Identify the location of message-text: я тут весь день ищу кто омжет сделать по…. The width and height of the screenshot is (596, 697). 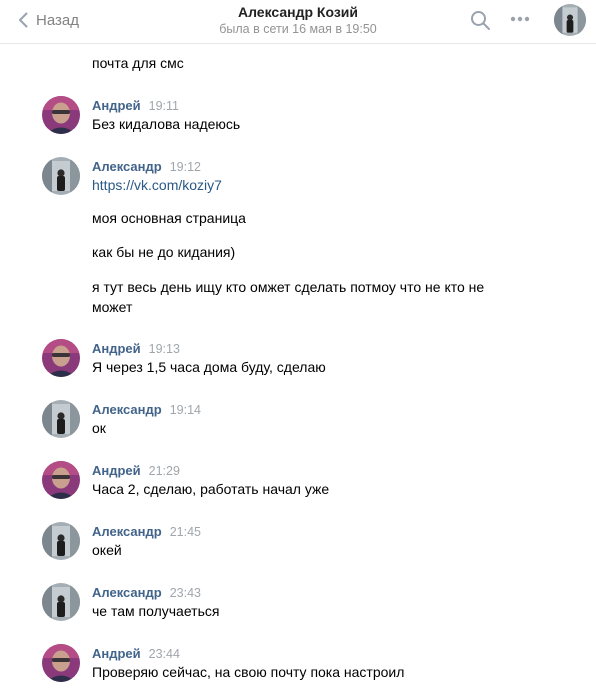
(288, 297).